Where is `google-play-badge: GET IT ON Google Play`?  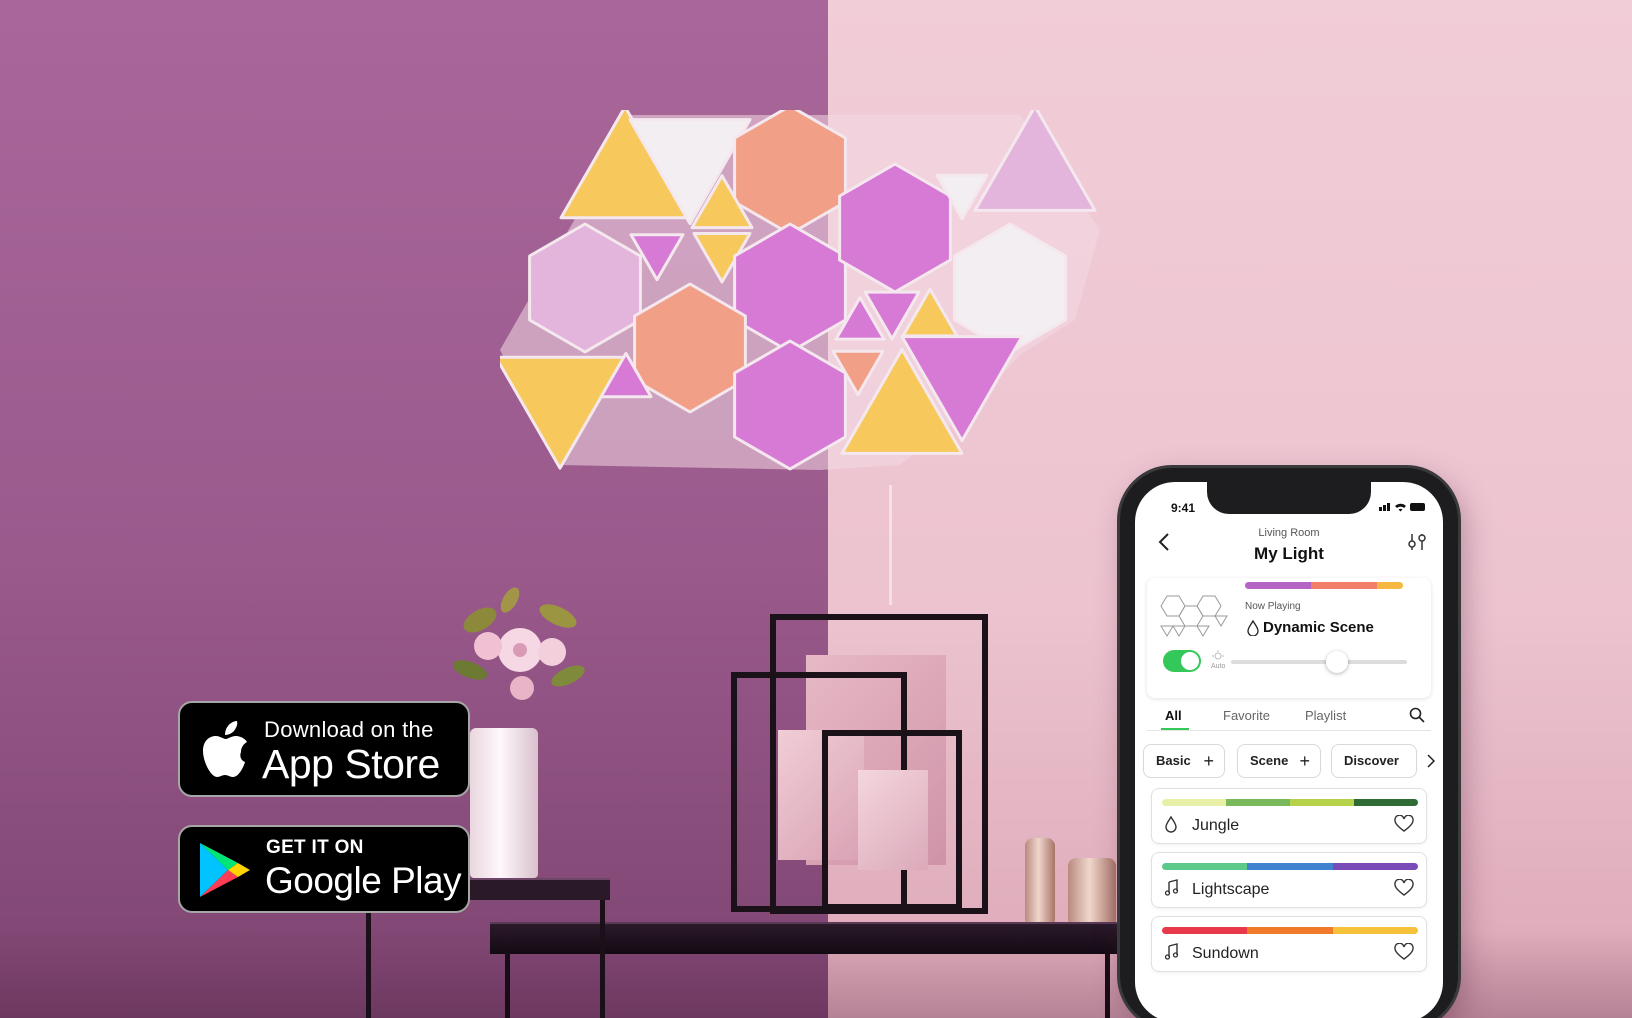 google-play-badge: GET IT ON Google Play is located at coordinates (324, 869).